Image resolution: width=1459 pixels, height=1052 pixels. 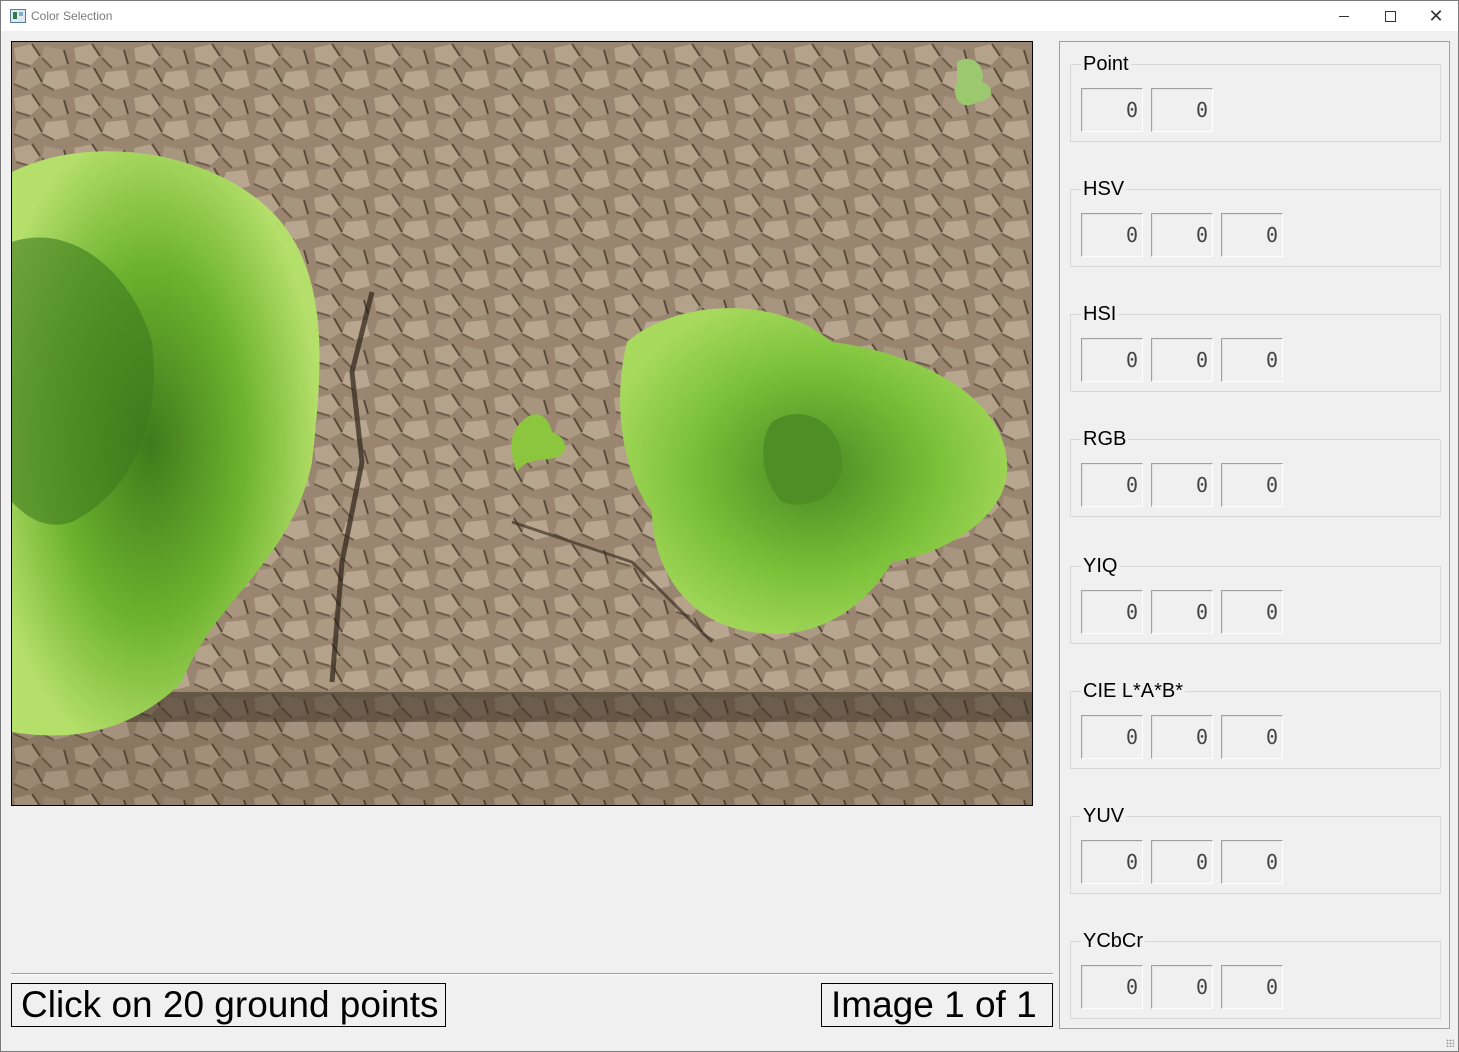 I want to click on rgb-g-display: 0, so click(x=1182, y=485).